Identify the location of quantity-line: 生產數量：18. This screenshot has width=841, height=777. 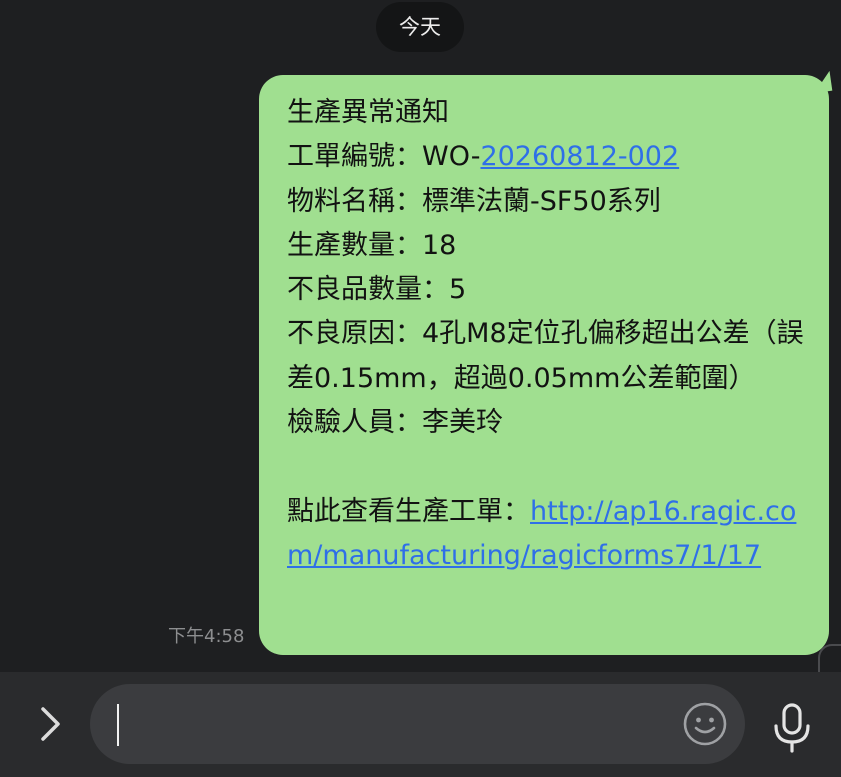
(372, 245).